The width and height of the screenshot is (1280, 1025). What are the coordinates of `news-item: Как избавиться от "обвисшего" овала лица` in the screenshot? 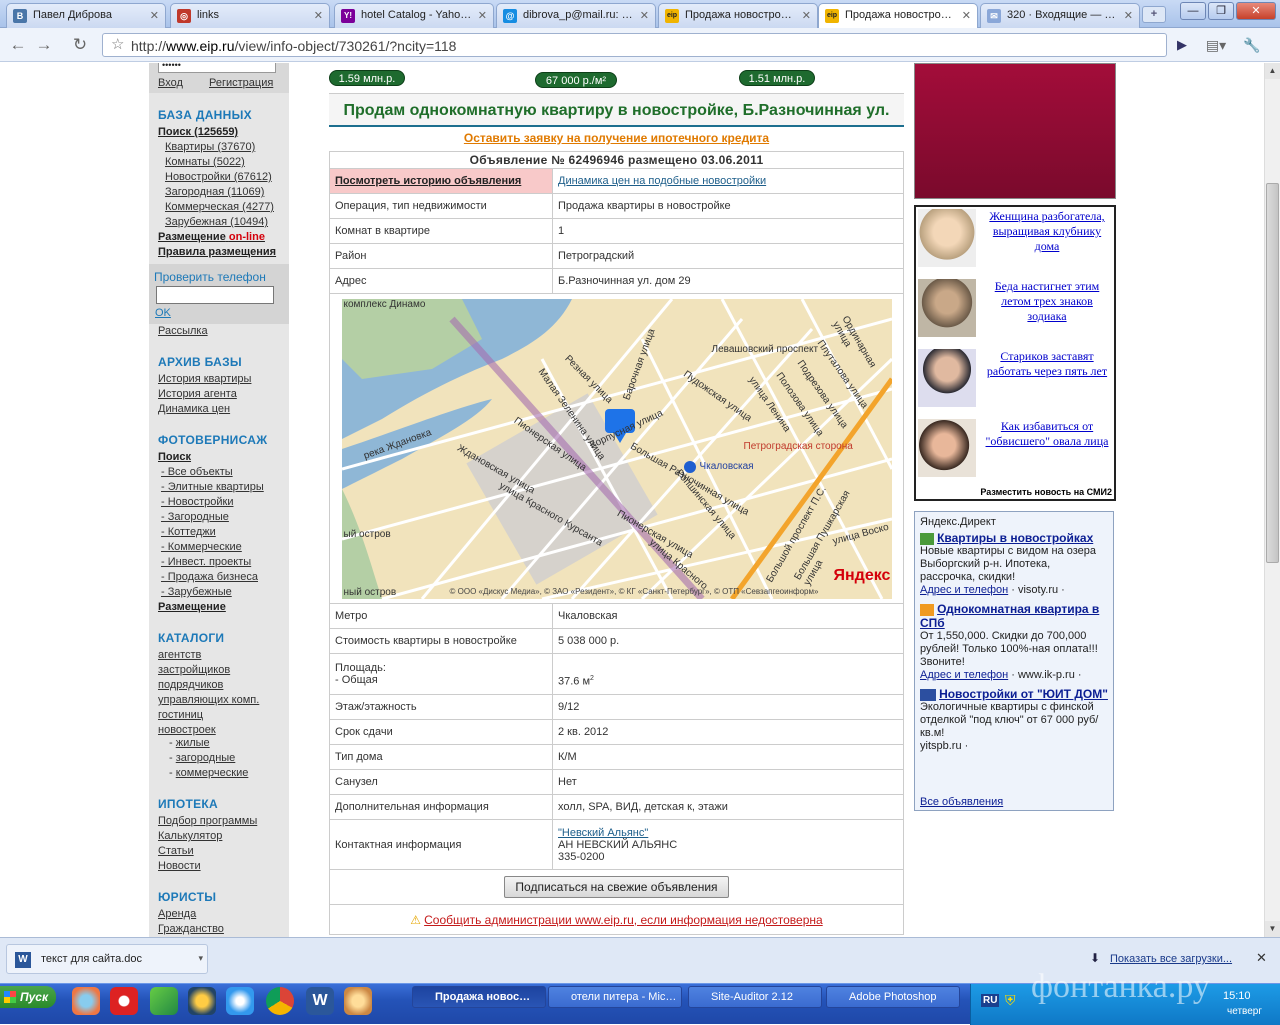 It's located at (1015, 451).